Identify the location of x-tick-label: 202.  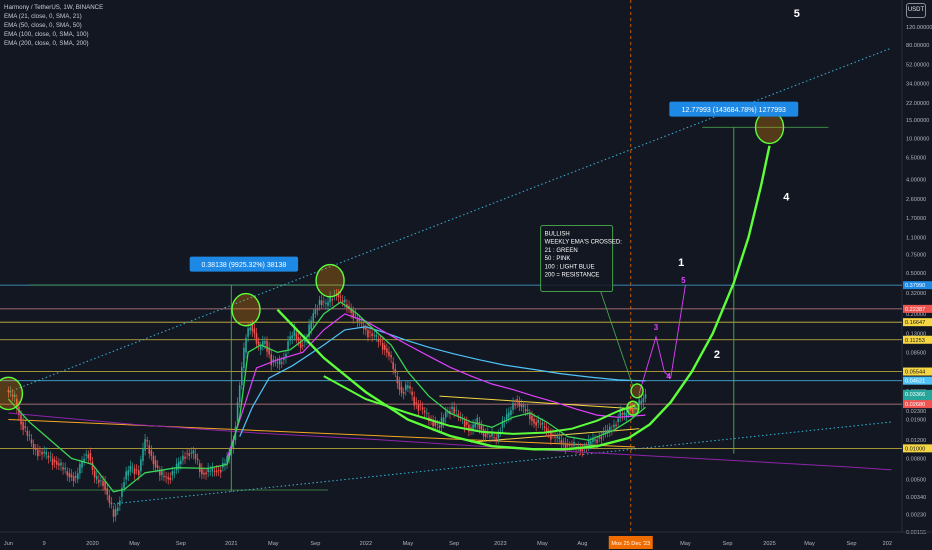
(887, 544).